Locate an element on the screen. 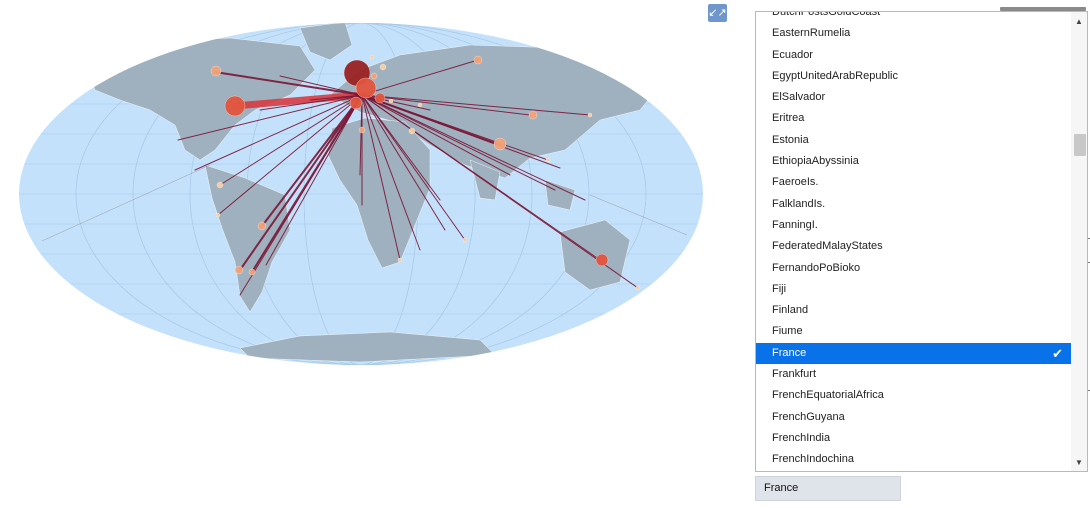  list-option-label: DutchPostsGoldCoast is located at coordinates (826, 14).